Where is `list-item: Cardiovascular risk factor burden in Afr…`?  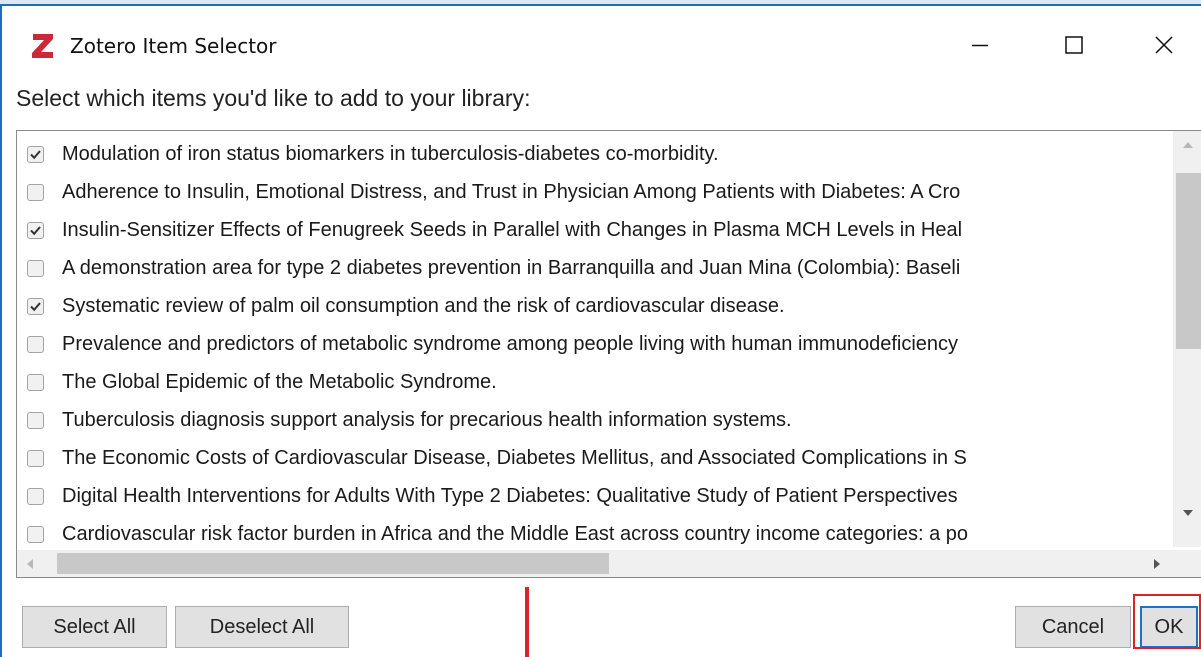
list-item: Cardiovascular risk factor burden in Afr… is located at coordinates (595, 537).